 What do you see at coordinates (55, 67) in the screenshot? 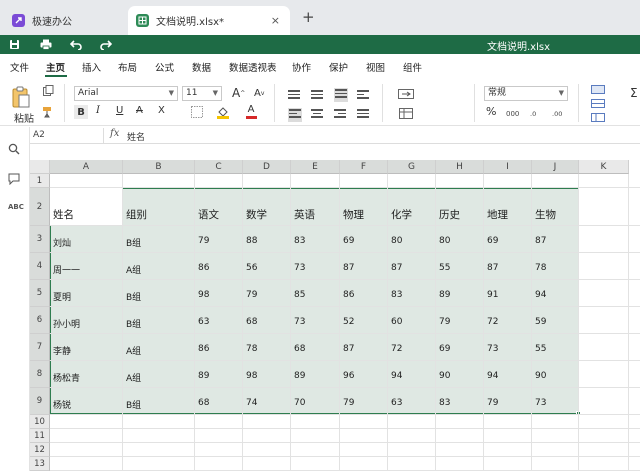
I see `menu-home: 主页` at bounding box center [55, 67].